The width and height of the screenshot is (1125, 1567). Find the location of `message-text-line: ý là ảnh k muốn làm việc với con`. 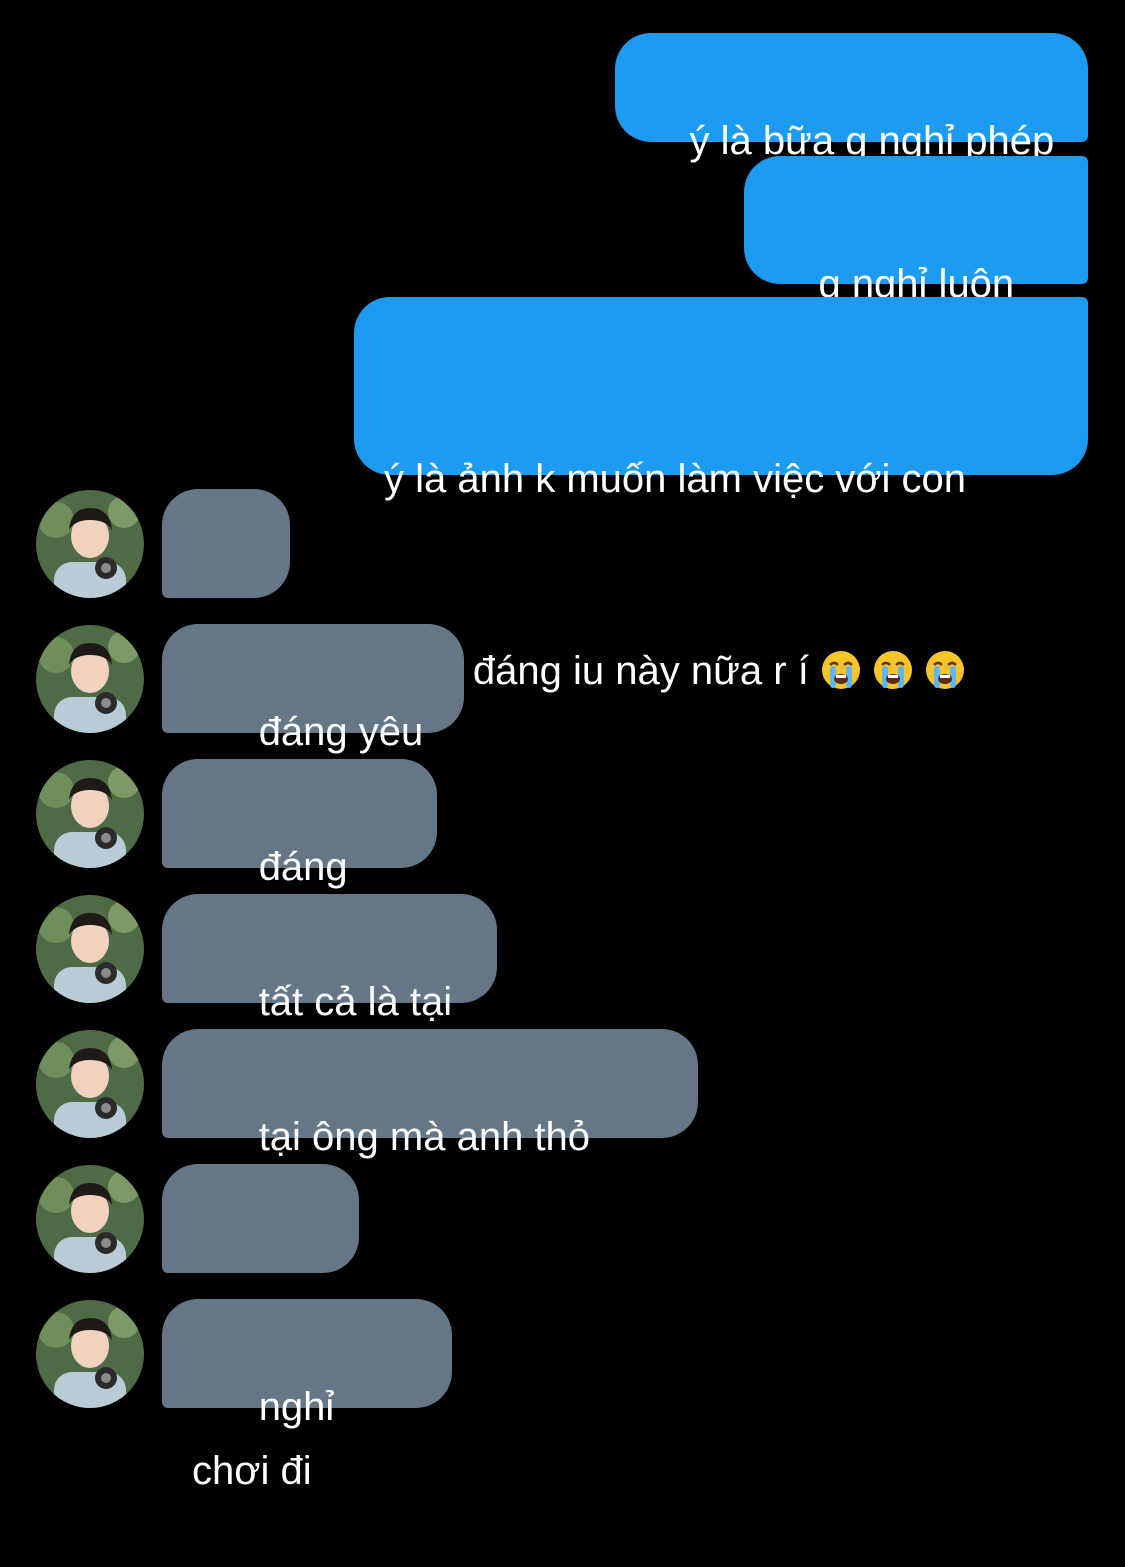

message-text-line: ý là ảnh k muốn làm việc với con is located at coordinates (675, 479).